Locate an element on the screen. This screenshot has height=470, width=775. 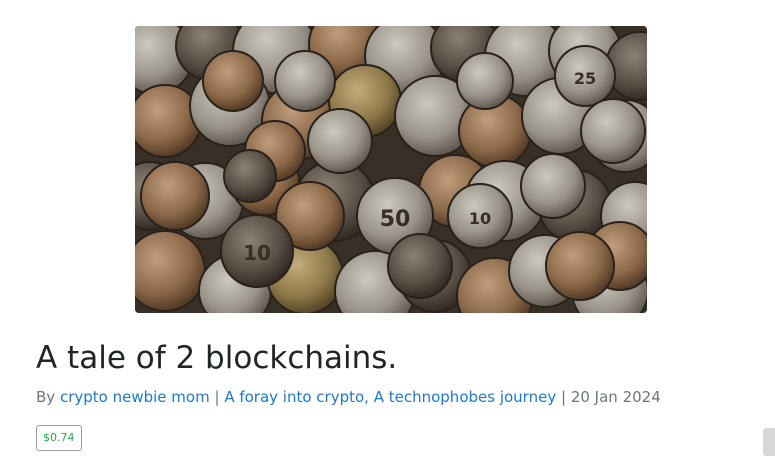
by-label: By is located at coordinates (46, 397).